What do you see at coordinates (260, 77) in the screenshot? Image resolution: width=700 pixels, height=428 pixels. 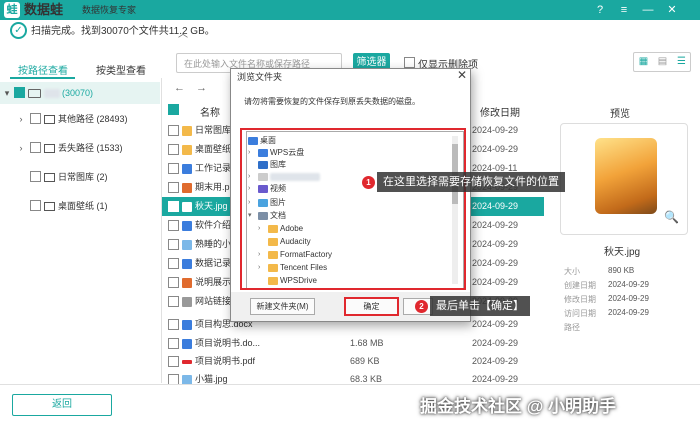 I see `dialog-title: 浏览文件夹` at bounding box center [260, 77].